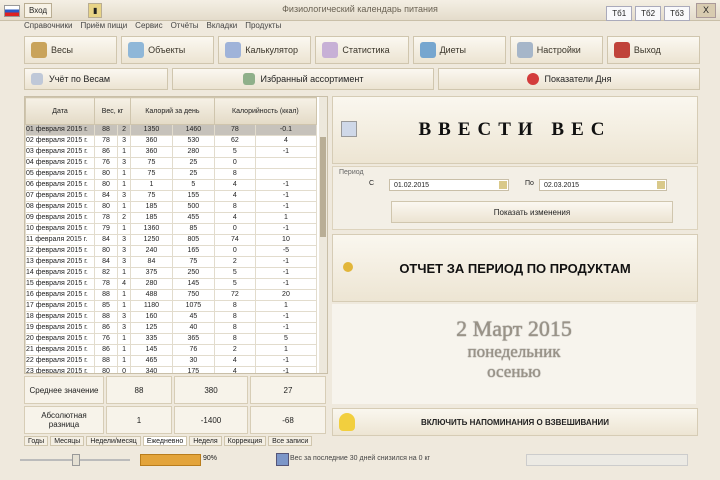 This screenshot has width=720, height=480. I want to click on table-row: 04 февраля 2015 г. 76 3 75 25 0, so click(171, 163).